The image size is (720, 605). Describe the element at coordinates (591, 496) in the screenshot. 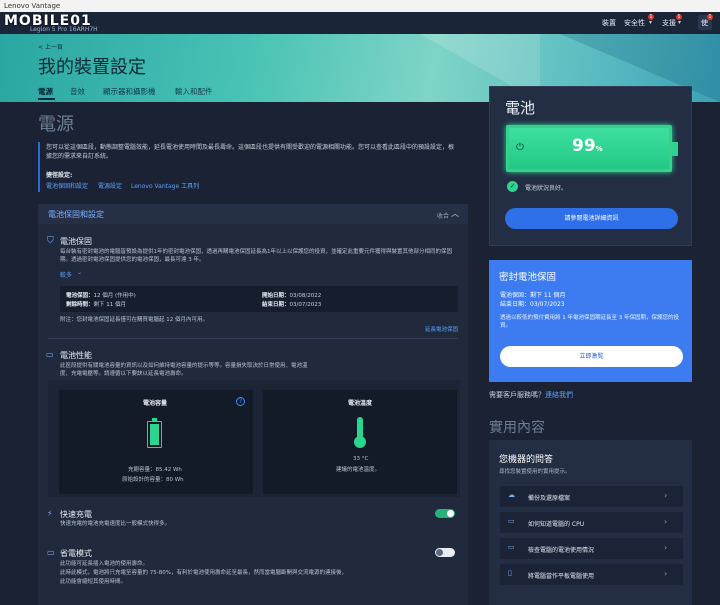

I see `qa-item-backup: ☁ 備份及還原檔案 ›` at that location.